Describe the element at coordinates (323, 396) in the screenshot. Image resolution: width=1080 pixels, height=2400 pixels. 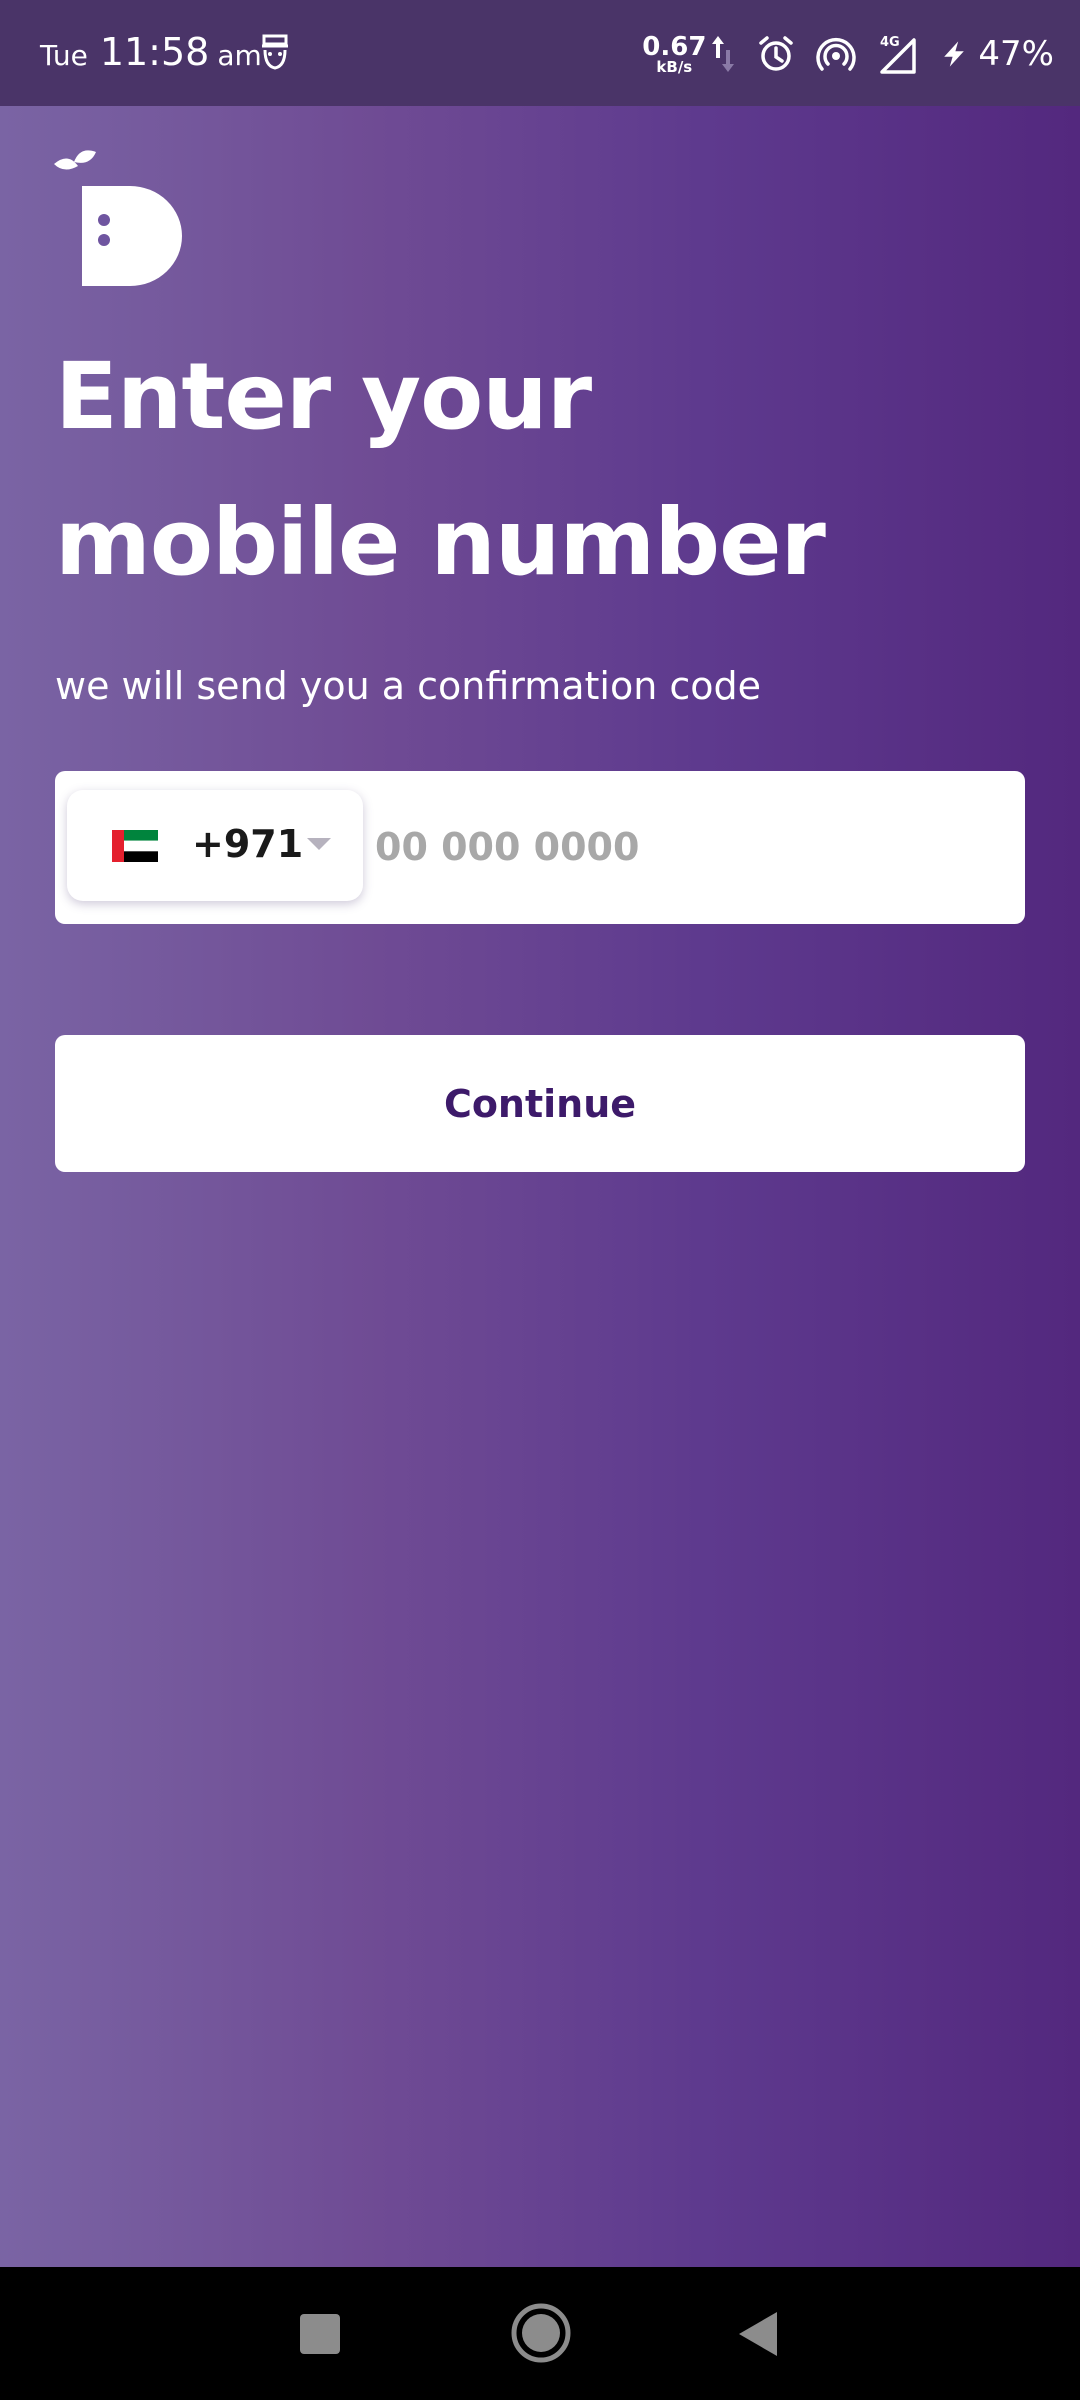
I see `page-title-line1: Enter your` at that location.